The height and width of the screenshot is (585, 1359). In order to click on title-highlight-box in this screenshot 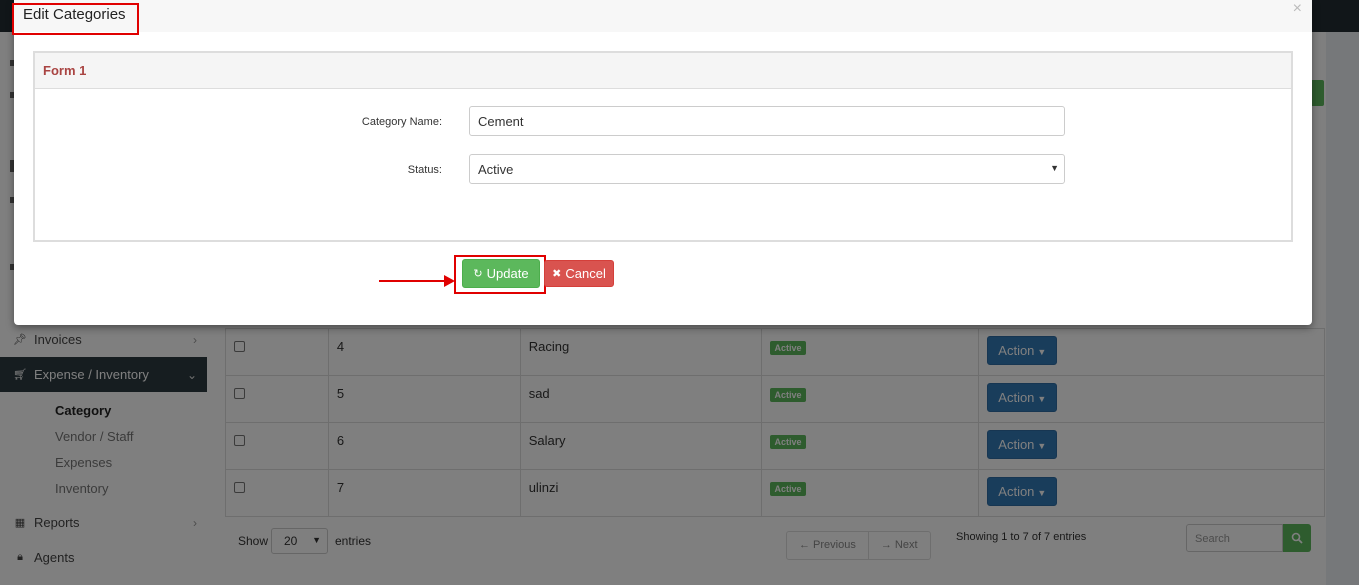, I will do `click(75, 19)`.